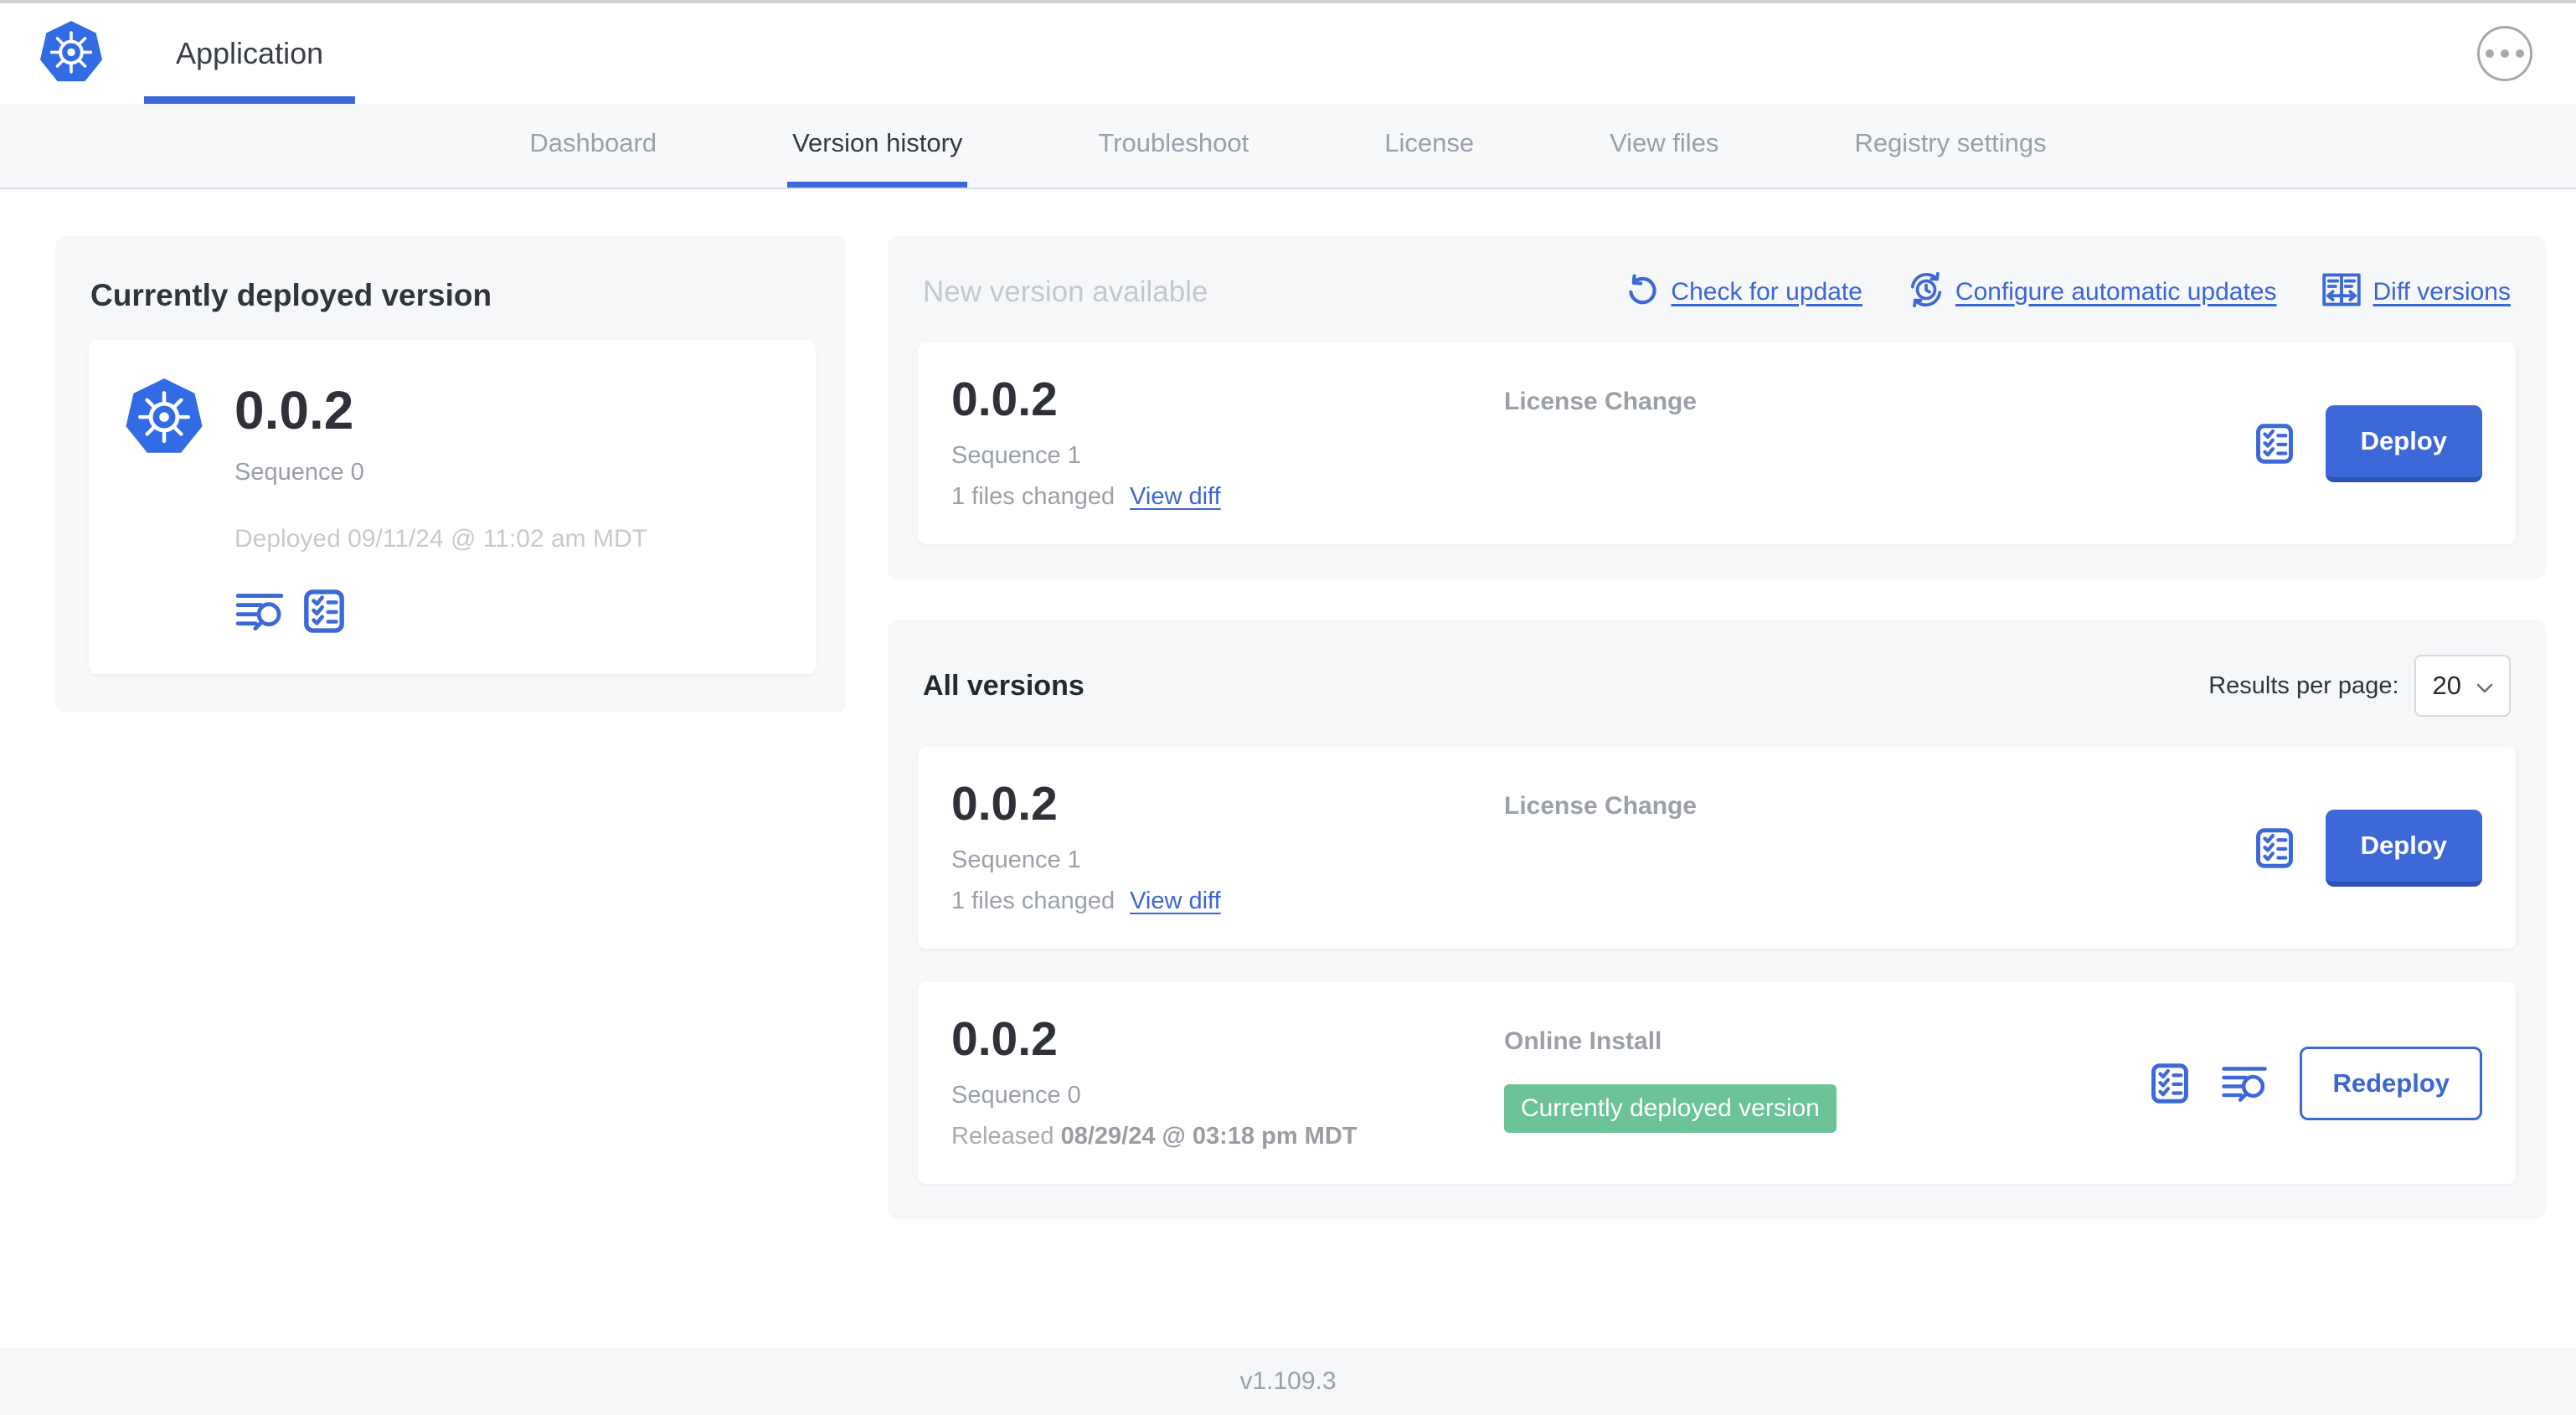 The width and height of the screenshot is (2576, 1415). Describe the element at coordinates (1016, 1095) in the screenshot. I see `version-sequence: Sequence 0` at that location.